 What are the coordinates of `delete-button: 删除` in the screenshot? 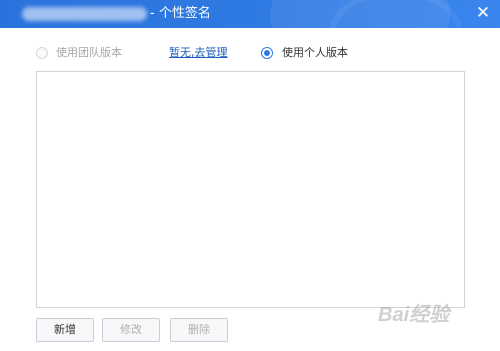 It's located at (199, 330).